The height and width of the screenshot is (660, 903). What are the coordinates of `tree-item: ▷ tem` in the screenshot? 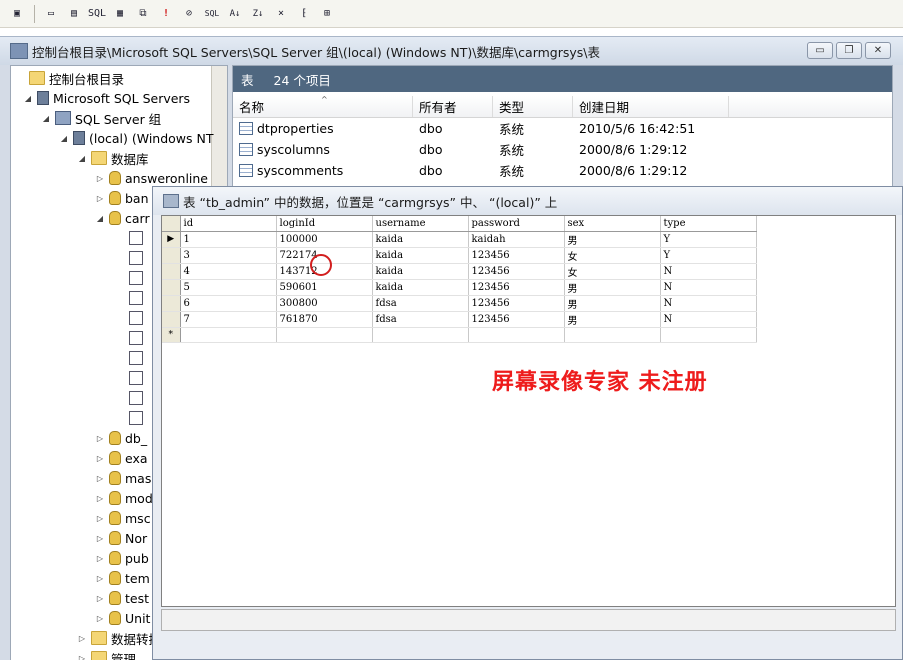 It's located at (122, 578).